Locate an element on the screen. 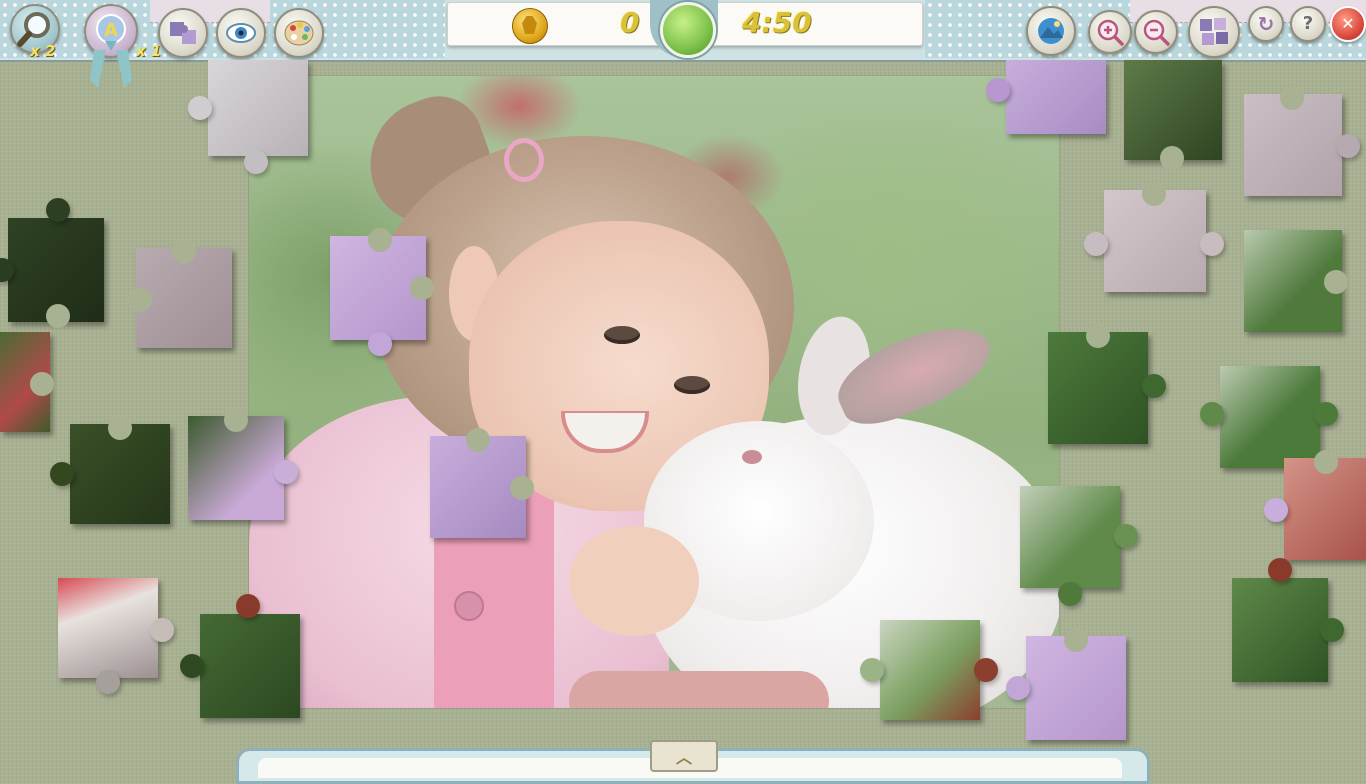 The height and width of the screenshot is (784, 1366). close-button: ✕ is located at coordinates (1348, 24).